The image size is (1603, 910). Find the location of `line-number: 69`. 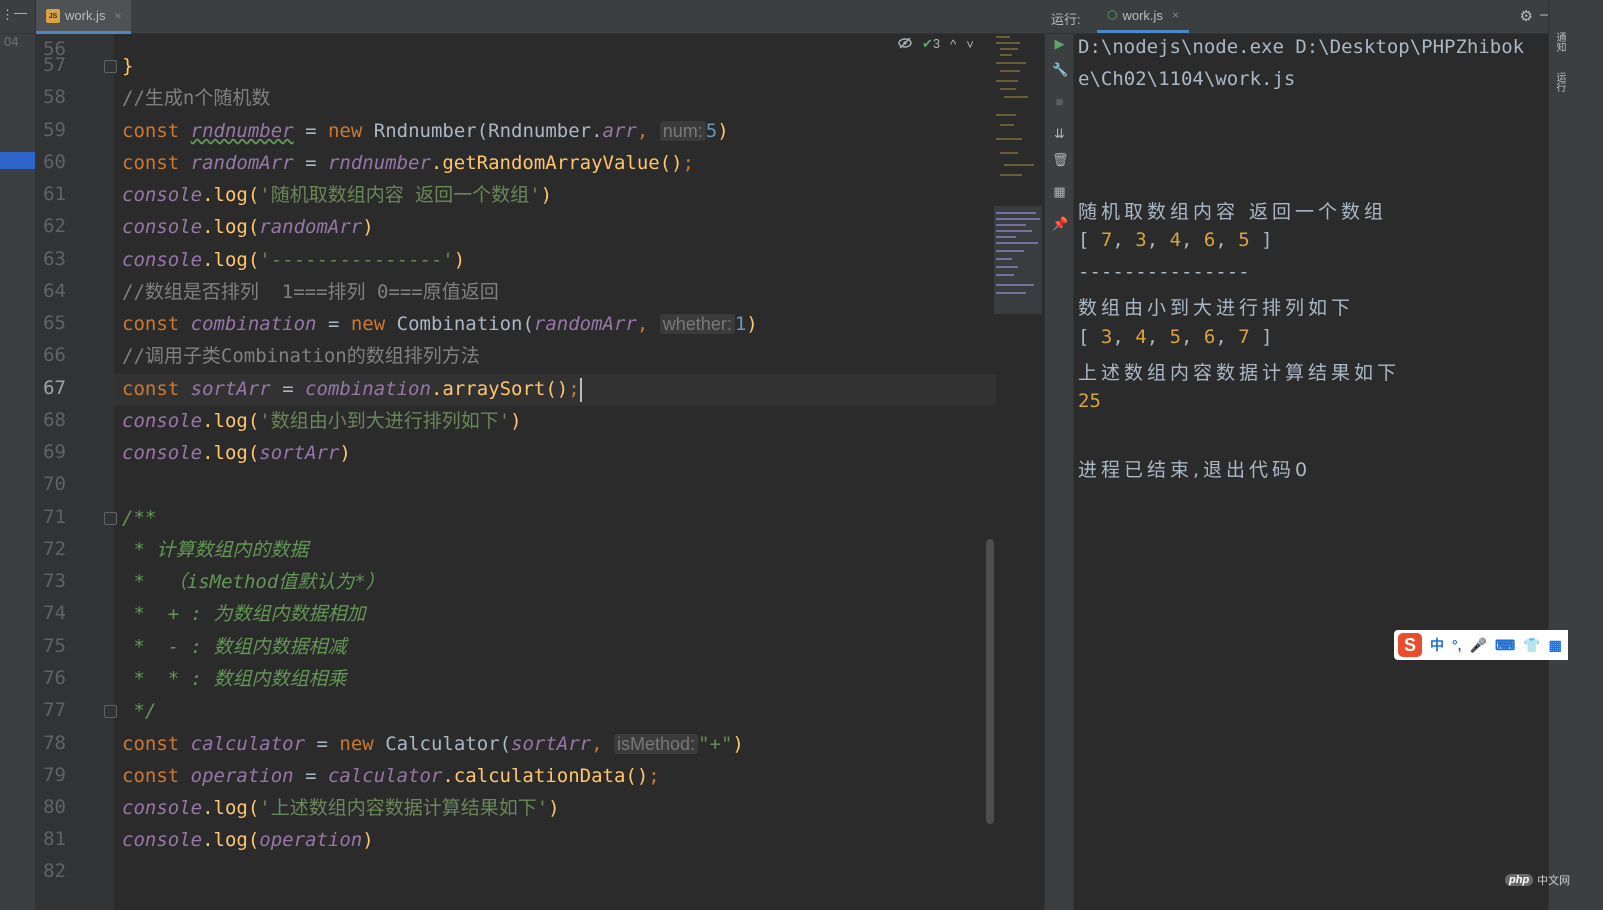

line-number: 69 is located at coordinates (51, 452).